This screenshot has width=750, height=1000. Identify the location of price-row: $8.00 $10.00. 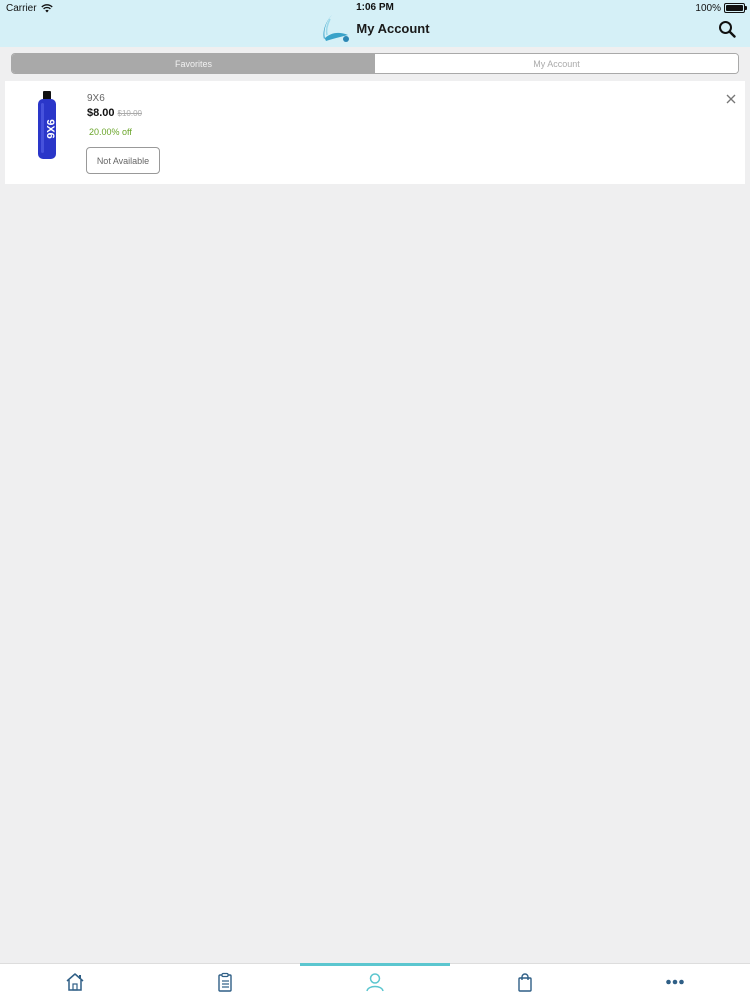
(114, 113).